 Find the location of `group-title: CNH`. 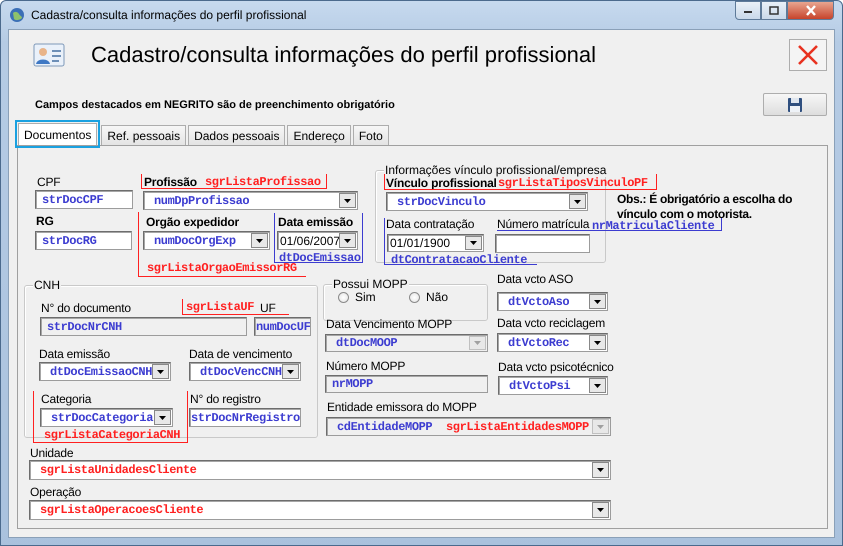

group-title: CNH is located at coordinates (47, 285).